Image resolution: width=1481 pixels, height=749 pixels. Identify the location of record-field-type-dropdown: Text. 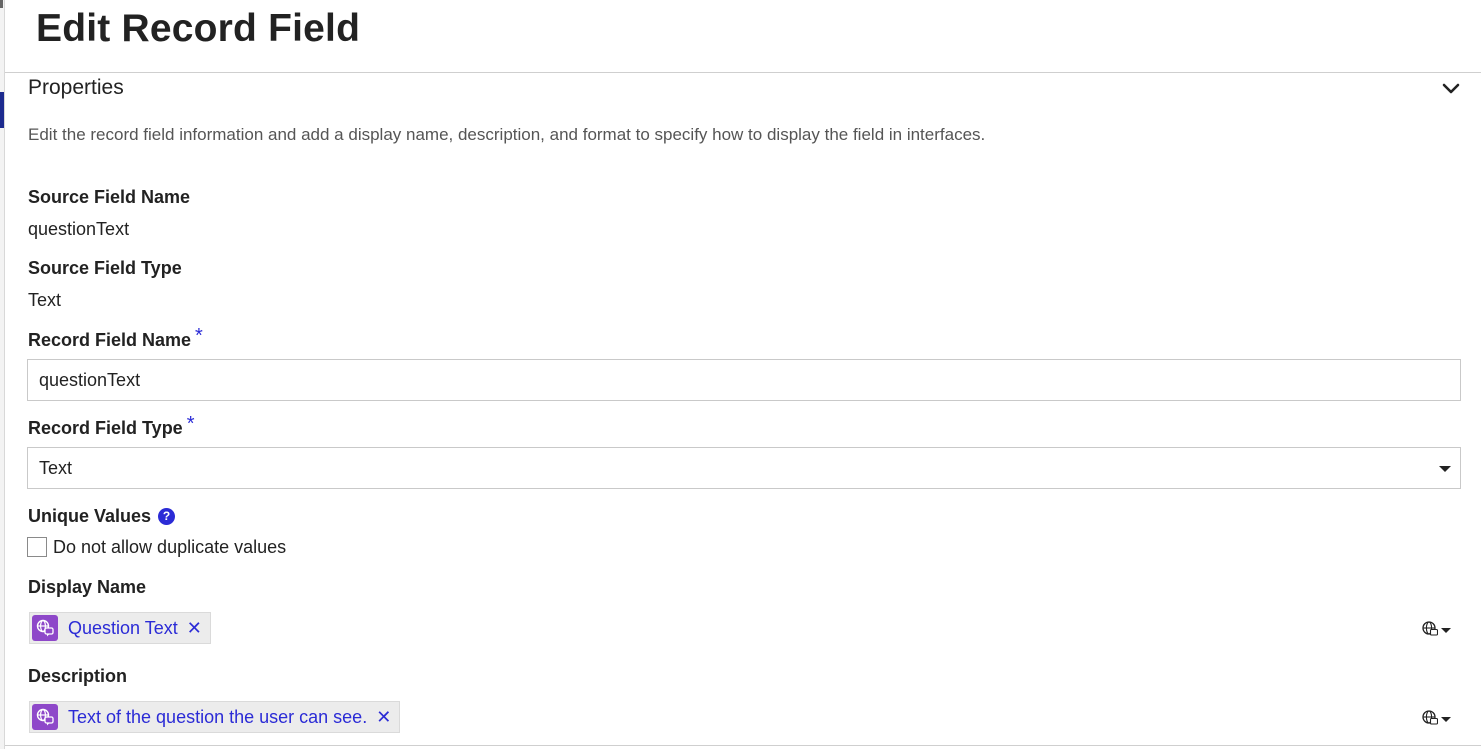
(744, 468).